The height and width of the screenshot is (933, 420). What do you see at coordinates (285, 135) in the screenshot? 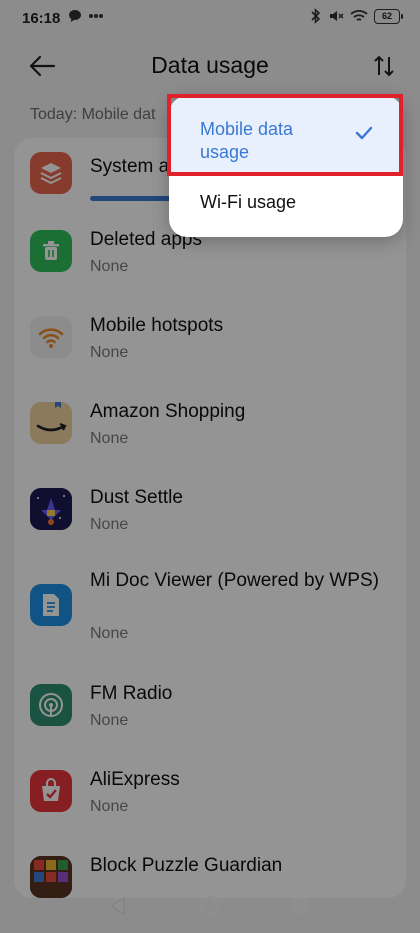
I see `highlight-box` at bounding box center [285, 135].